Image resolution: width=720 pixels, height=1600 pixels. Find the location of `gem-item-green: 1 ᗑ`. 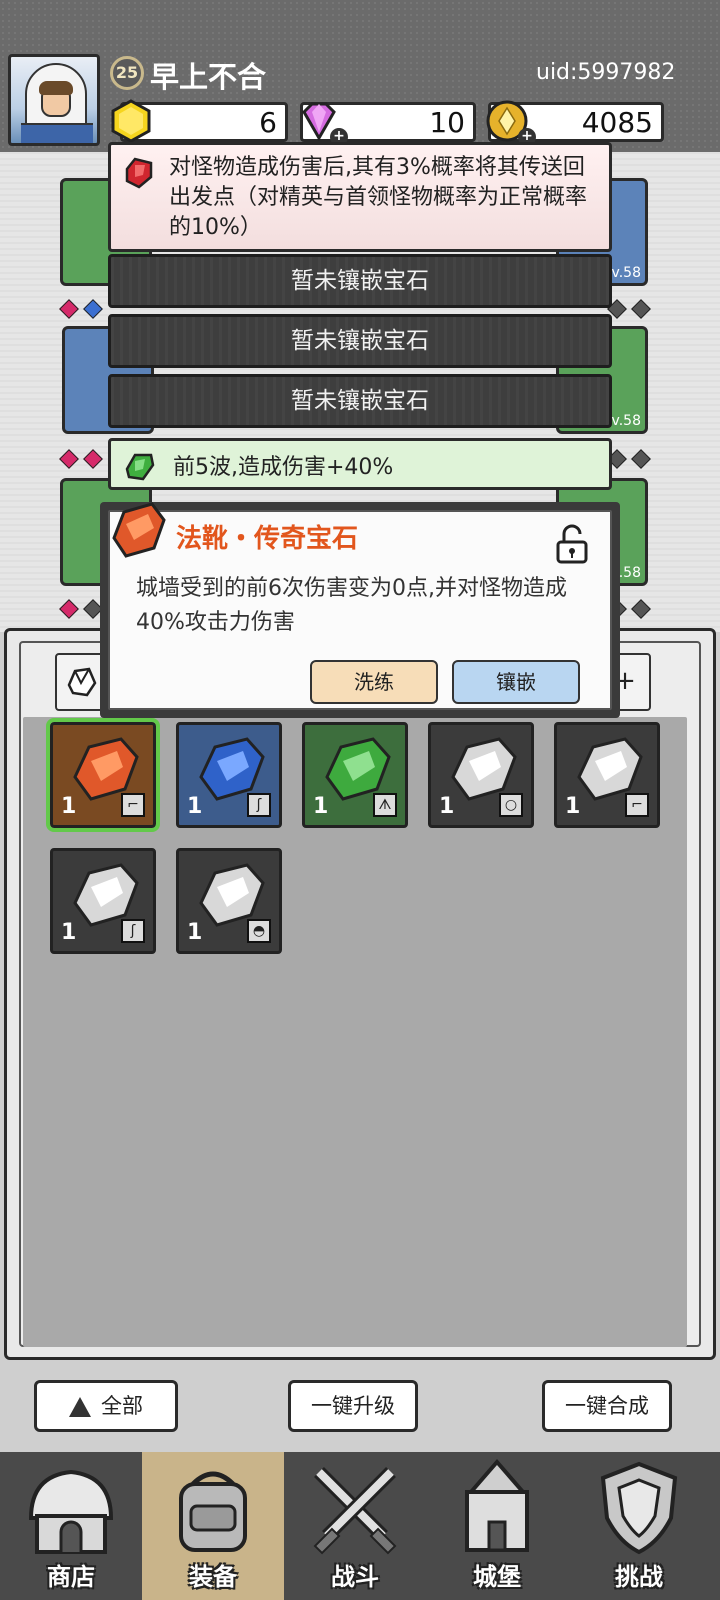

gem-item-green: 1 ᗑ is located at coordinates (355, 775).